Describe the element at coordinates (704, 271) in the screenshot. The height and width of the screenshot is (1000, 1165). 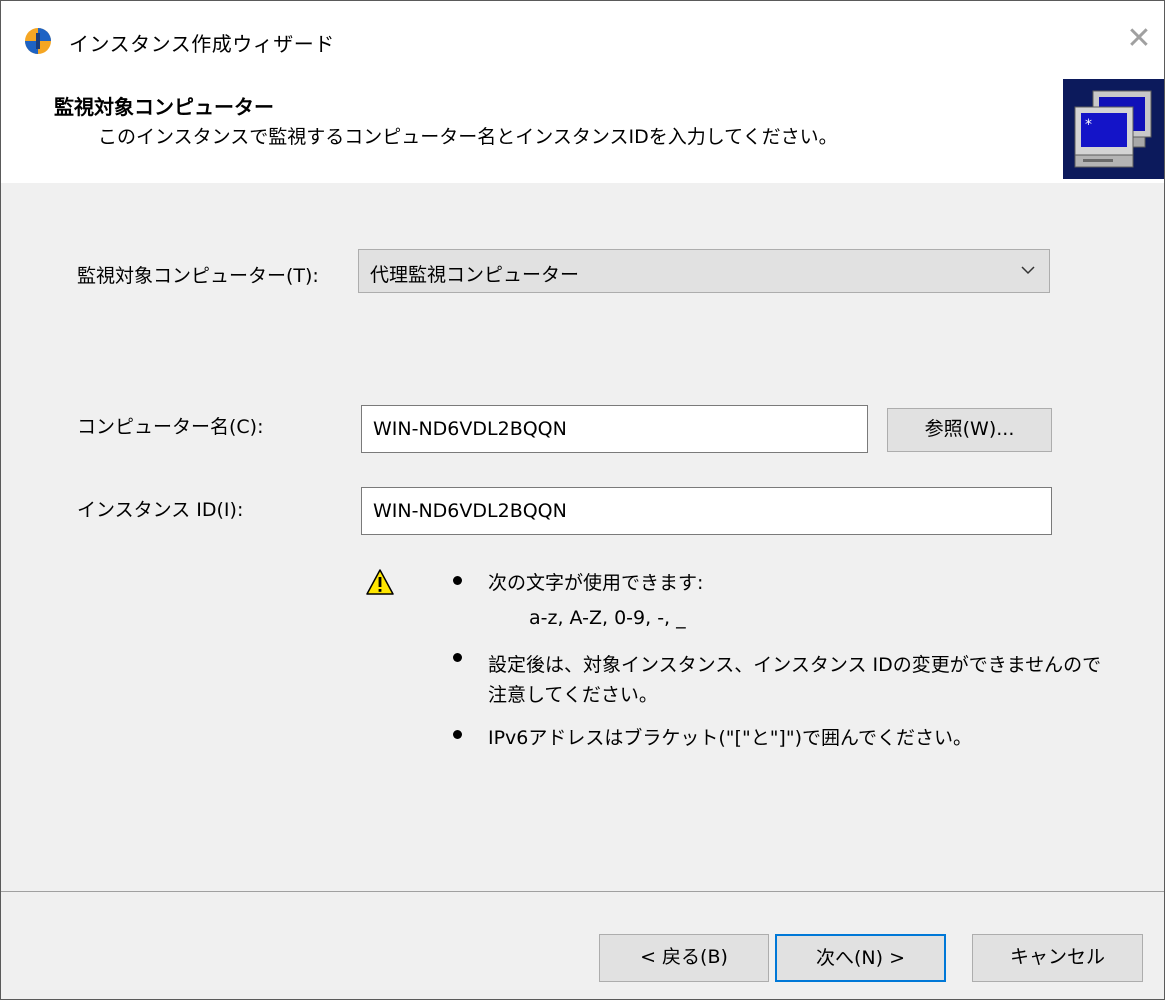
I see `target-computer-dropdown: 代理監視コンピューター` at that location.